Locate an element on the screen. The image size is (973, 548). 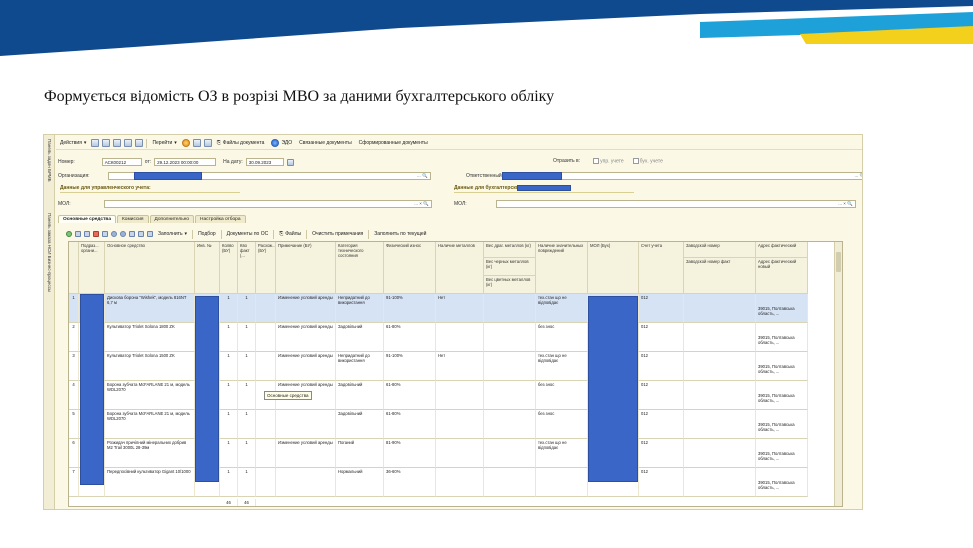
phys-wear-cell: 91-100% is located at coordinates (410, 366).